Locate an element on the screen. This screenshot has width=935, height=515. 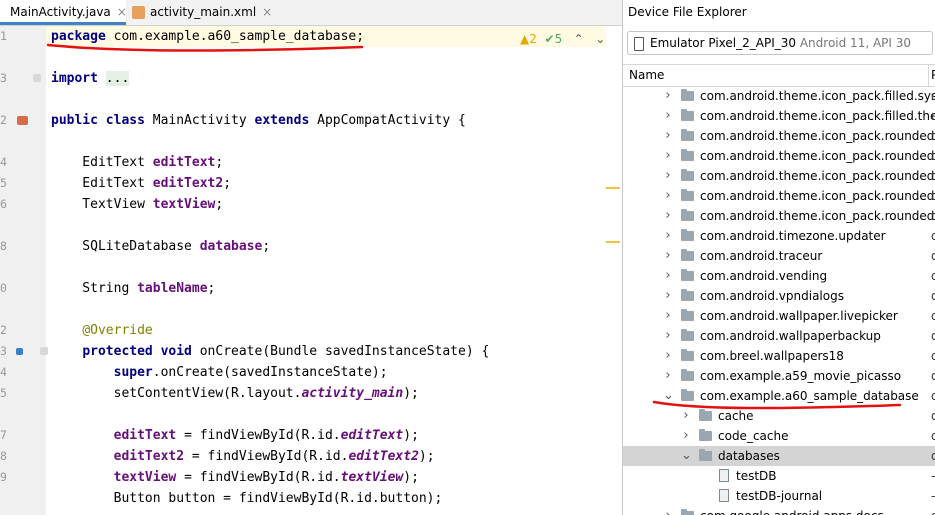
tree-row: › com.android.traceur d is located at coordinates (779, 256).